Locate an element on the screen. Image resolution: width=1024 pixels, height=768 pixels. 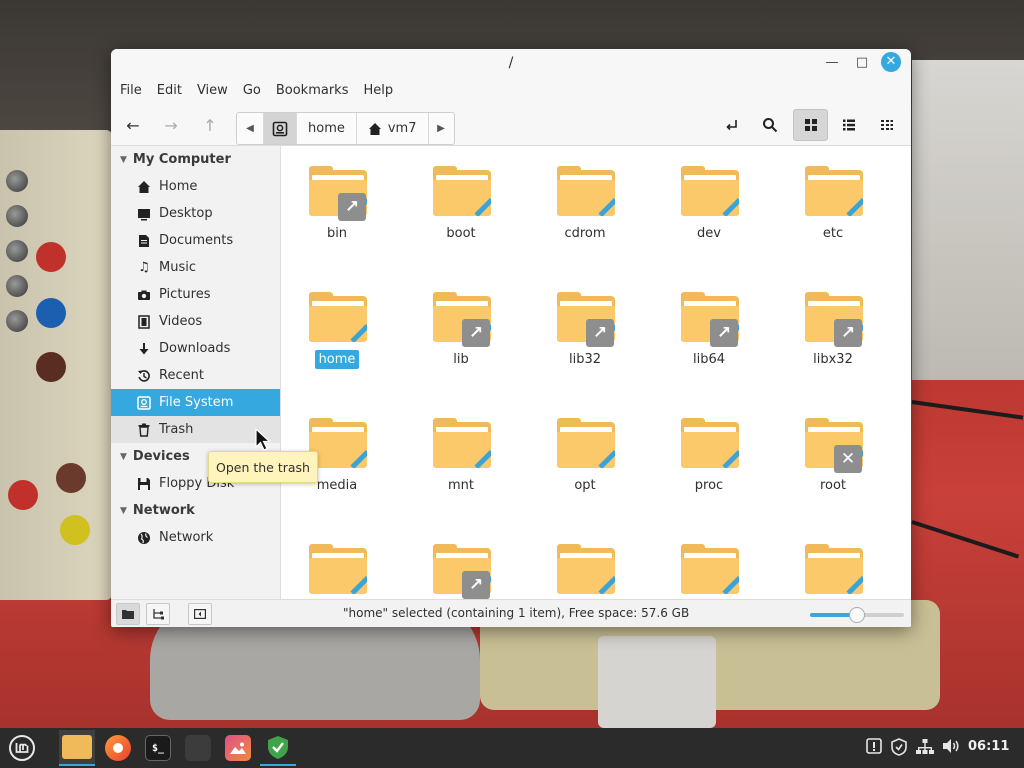
file-item: cdrom is located at coordinates (585, 201).